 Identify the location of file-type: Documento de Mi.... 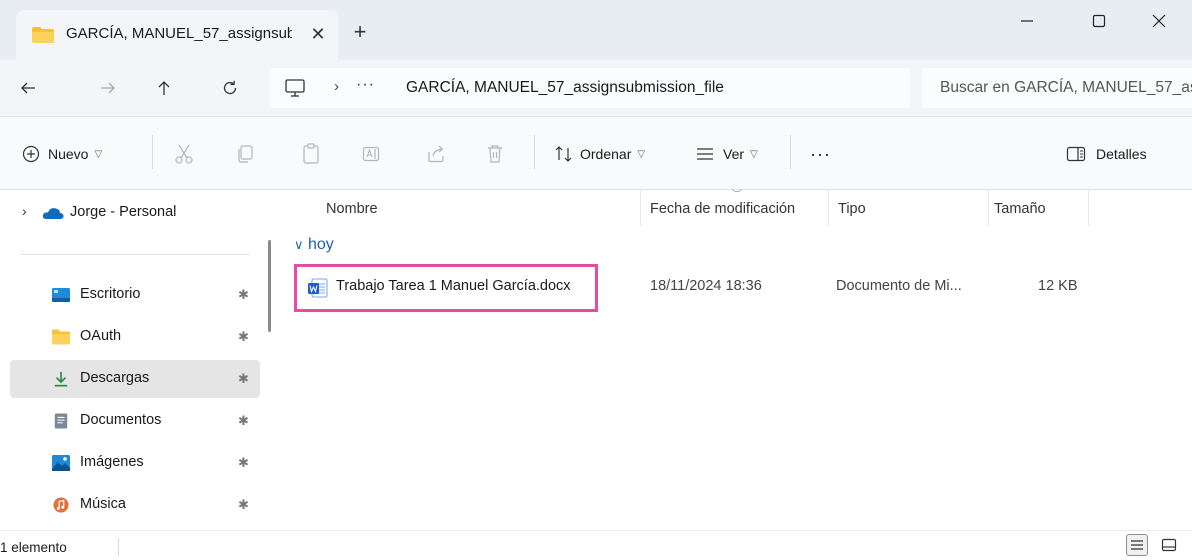
(899, 286).